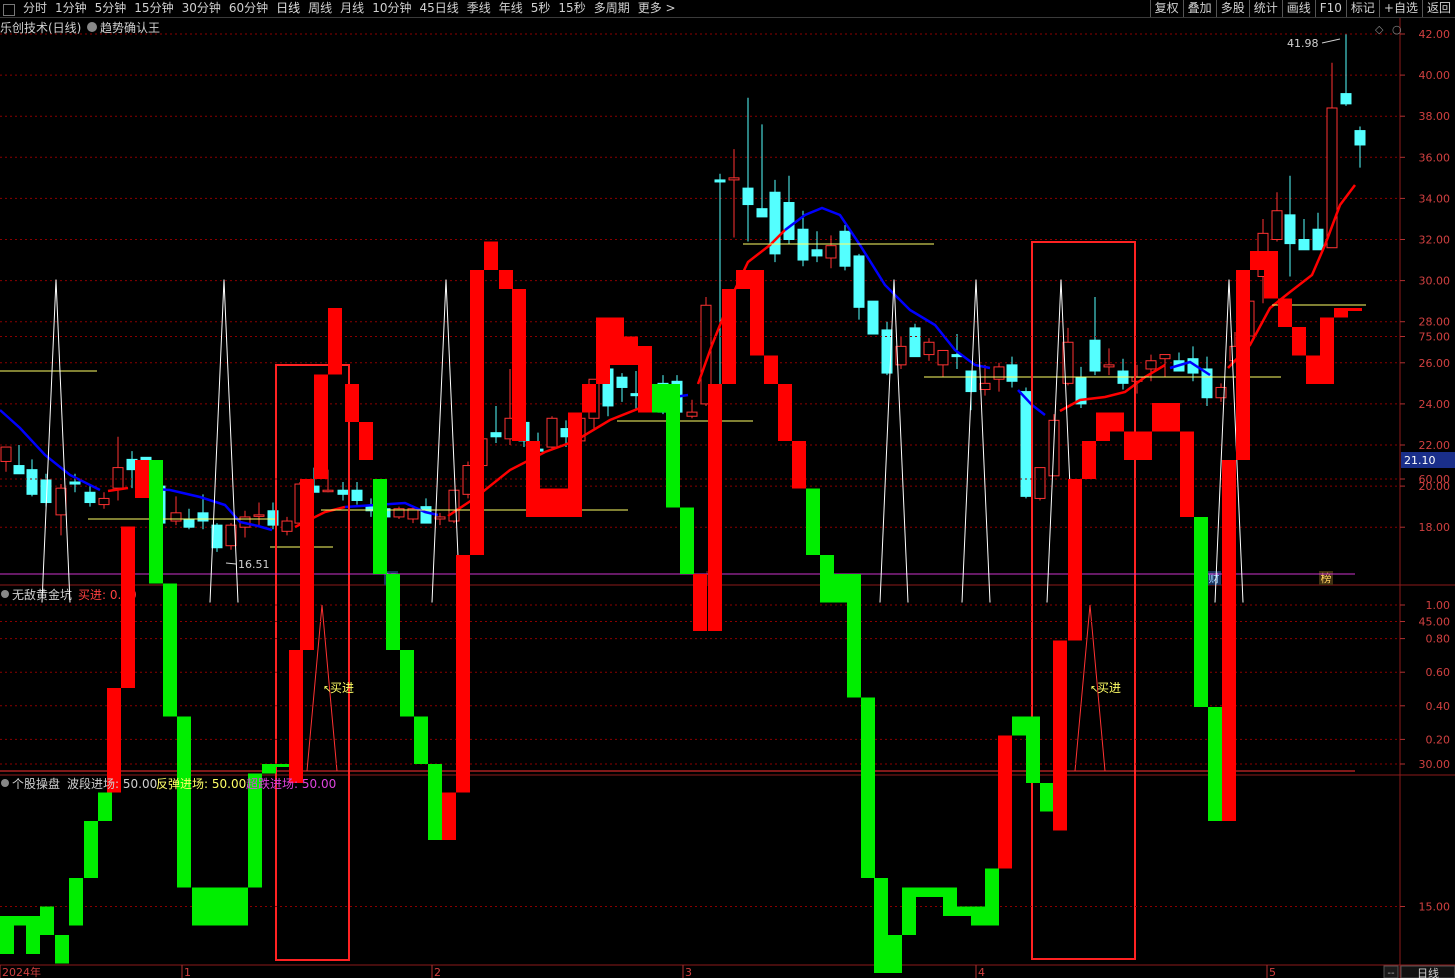 This screenshot has width=1455, height=978. Describe the element at coordinates (1435, 764) in the screenshot. I see `y-tick-label: 30.00` at that location.